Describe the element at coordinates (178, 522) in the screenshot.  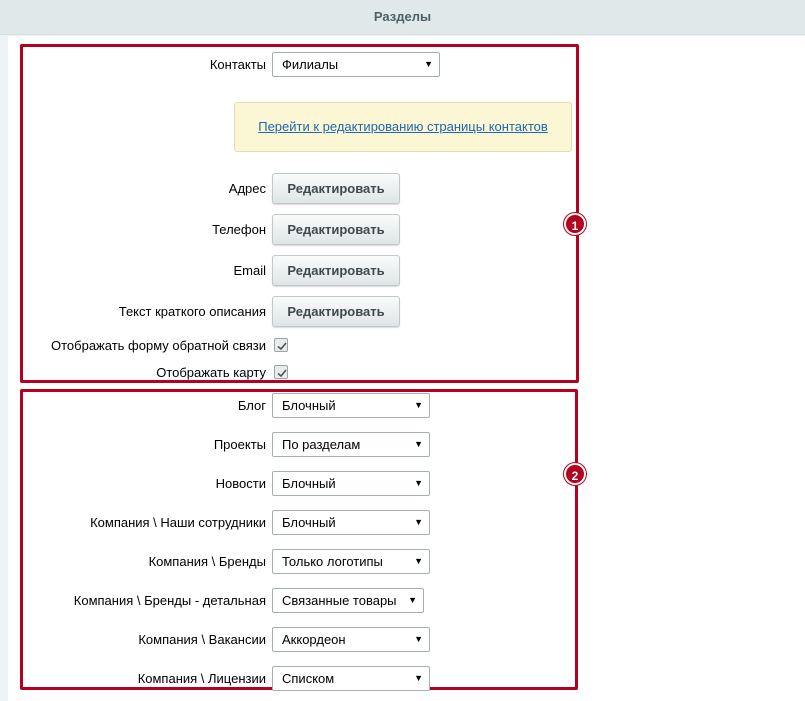
I see `section-label: Компания \ Наши сотрудники` at that location.